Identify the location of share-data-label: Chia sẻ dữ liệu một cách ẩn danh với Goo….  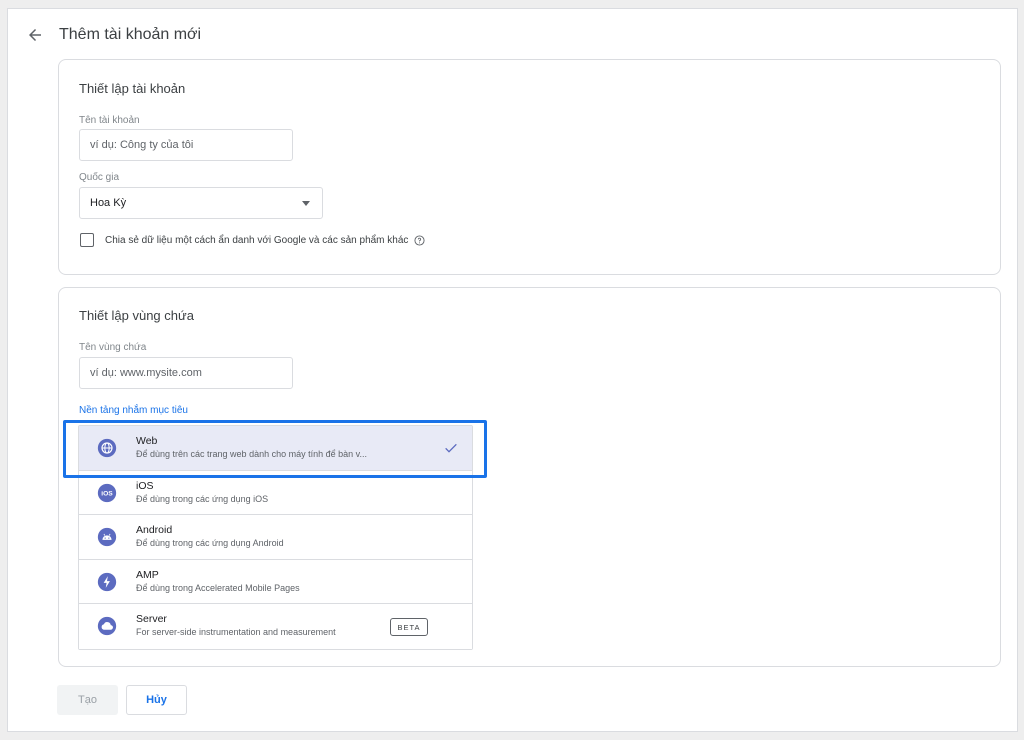
(257, 240).